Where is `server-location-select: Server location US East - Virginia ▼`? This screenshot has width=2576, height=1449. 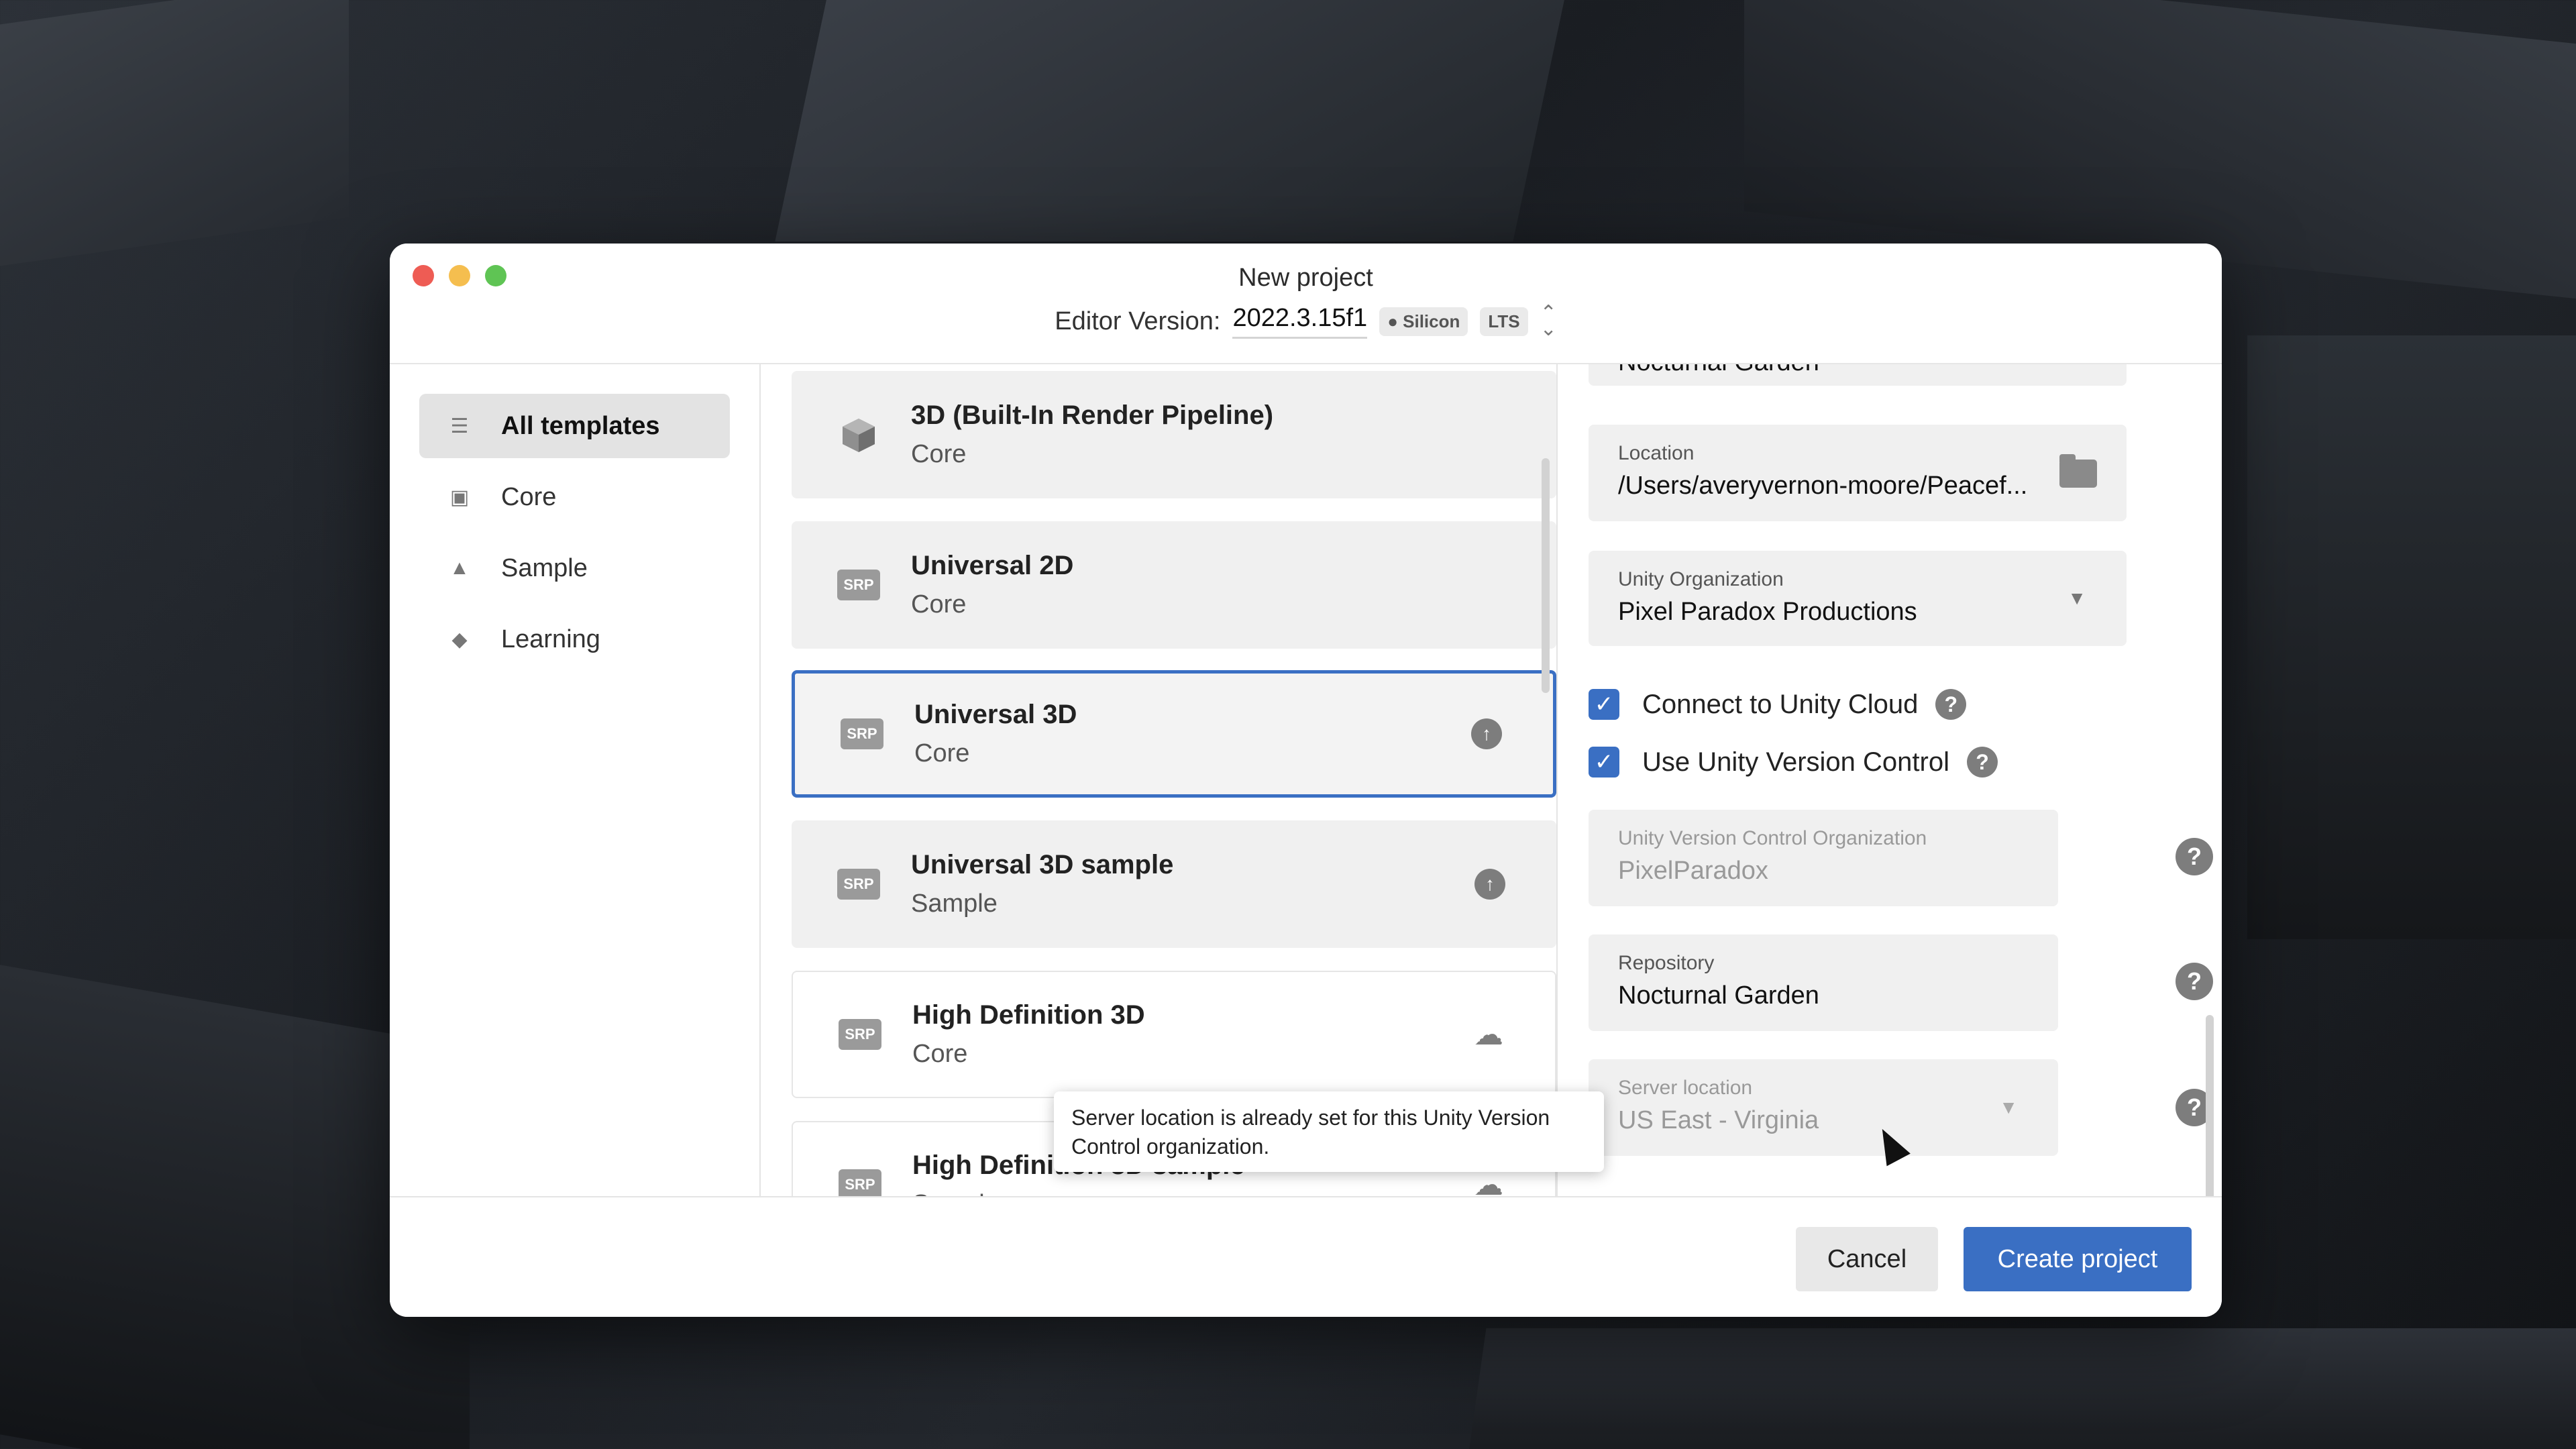 server-location-select: Server location US East - Virginia ▼ is located at coordinates (1823, 1107).